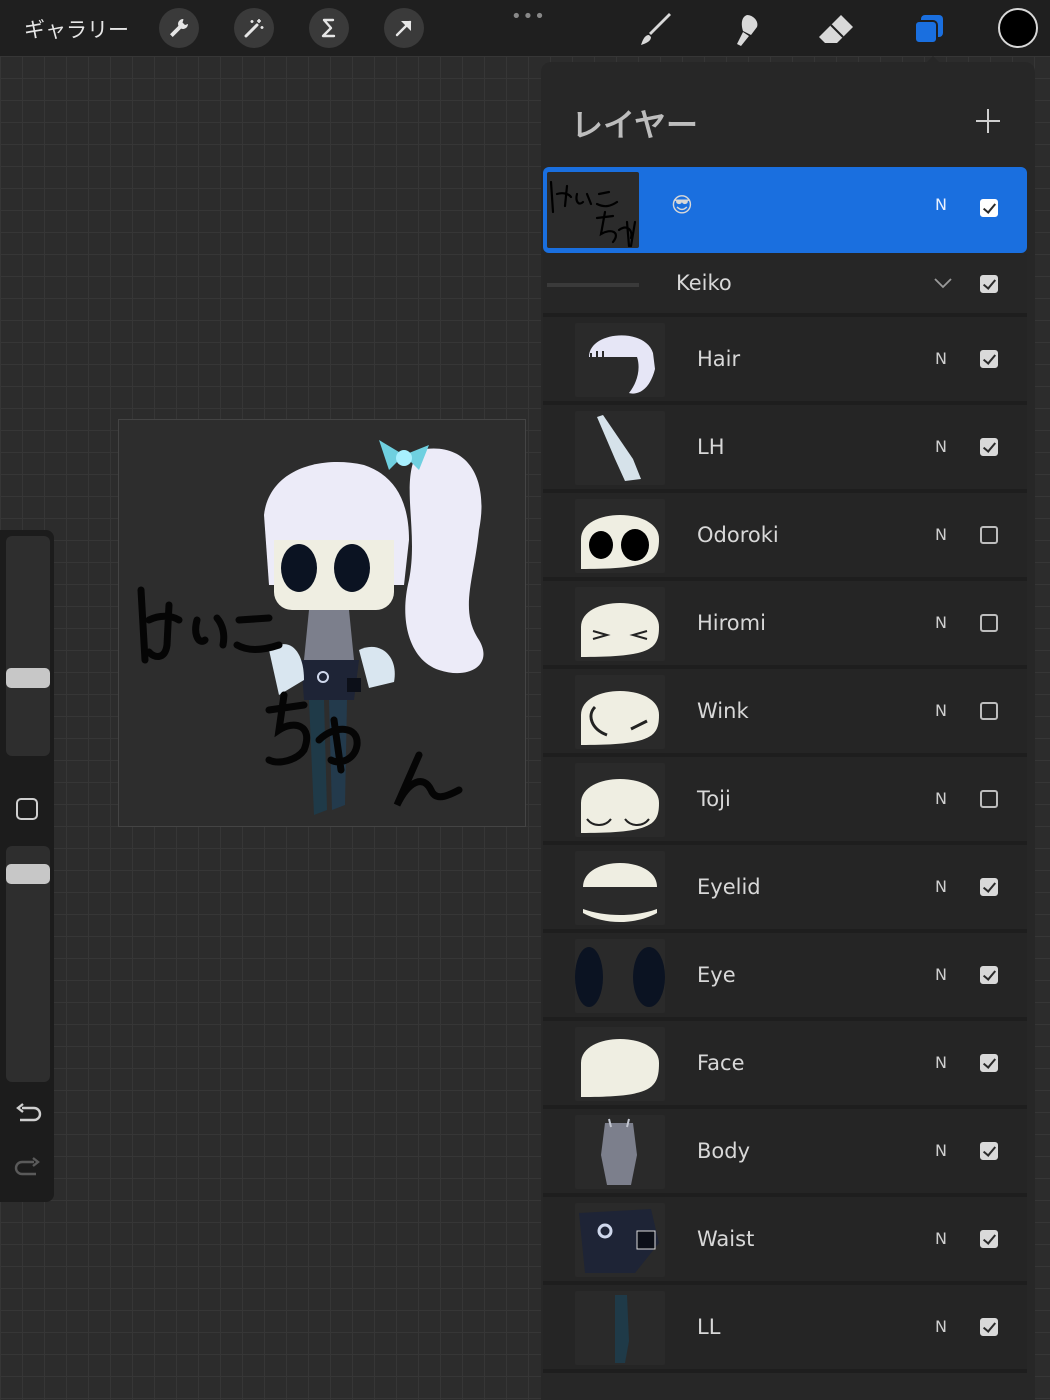  I want to click on color-swatch, so click(1018, 28).